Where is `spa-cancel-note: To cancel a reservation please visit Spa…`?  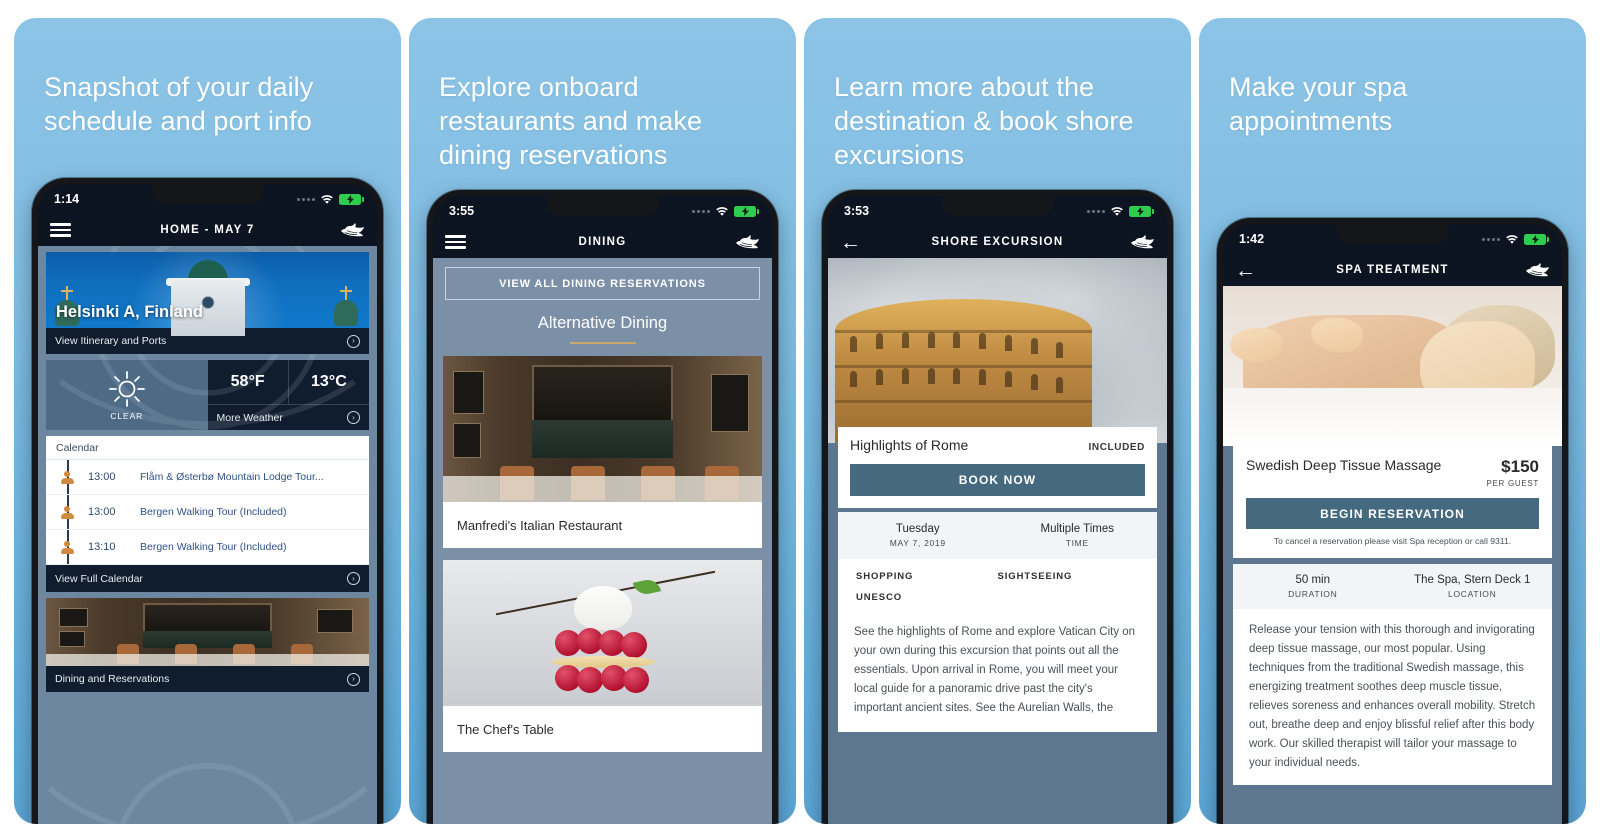
spa-cancel-note: To cancel a reservation please visit Spa… is located at coordinates (1392, 541).